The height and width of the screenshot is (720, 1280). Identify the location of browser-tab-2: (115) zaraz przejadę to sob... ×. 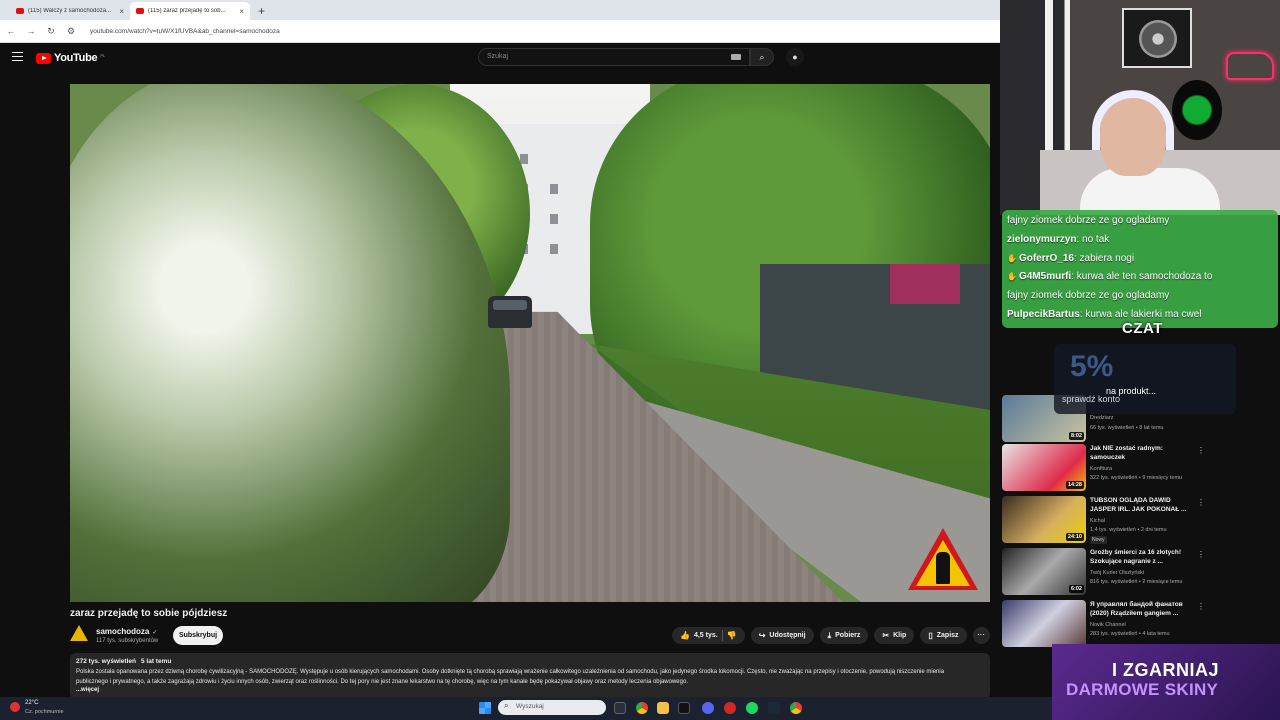
(190, 11).